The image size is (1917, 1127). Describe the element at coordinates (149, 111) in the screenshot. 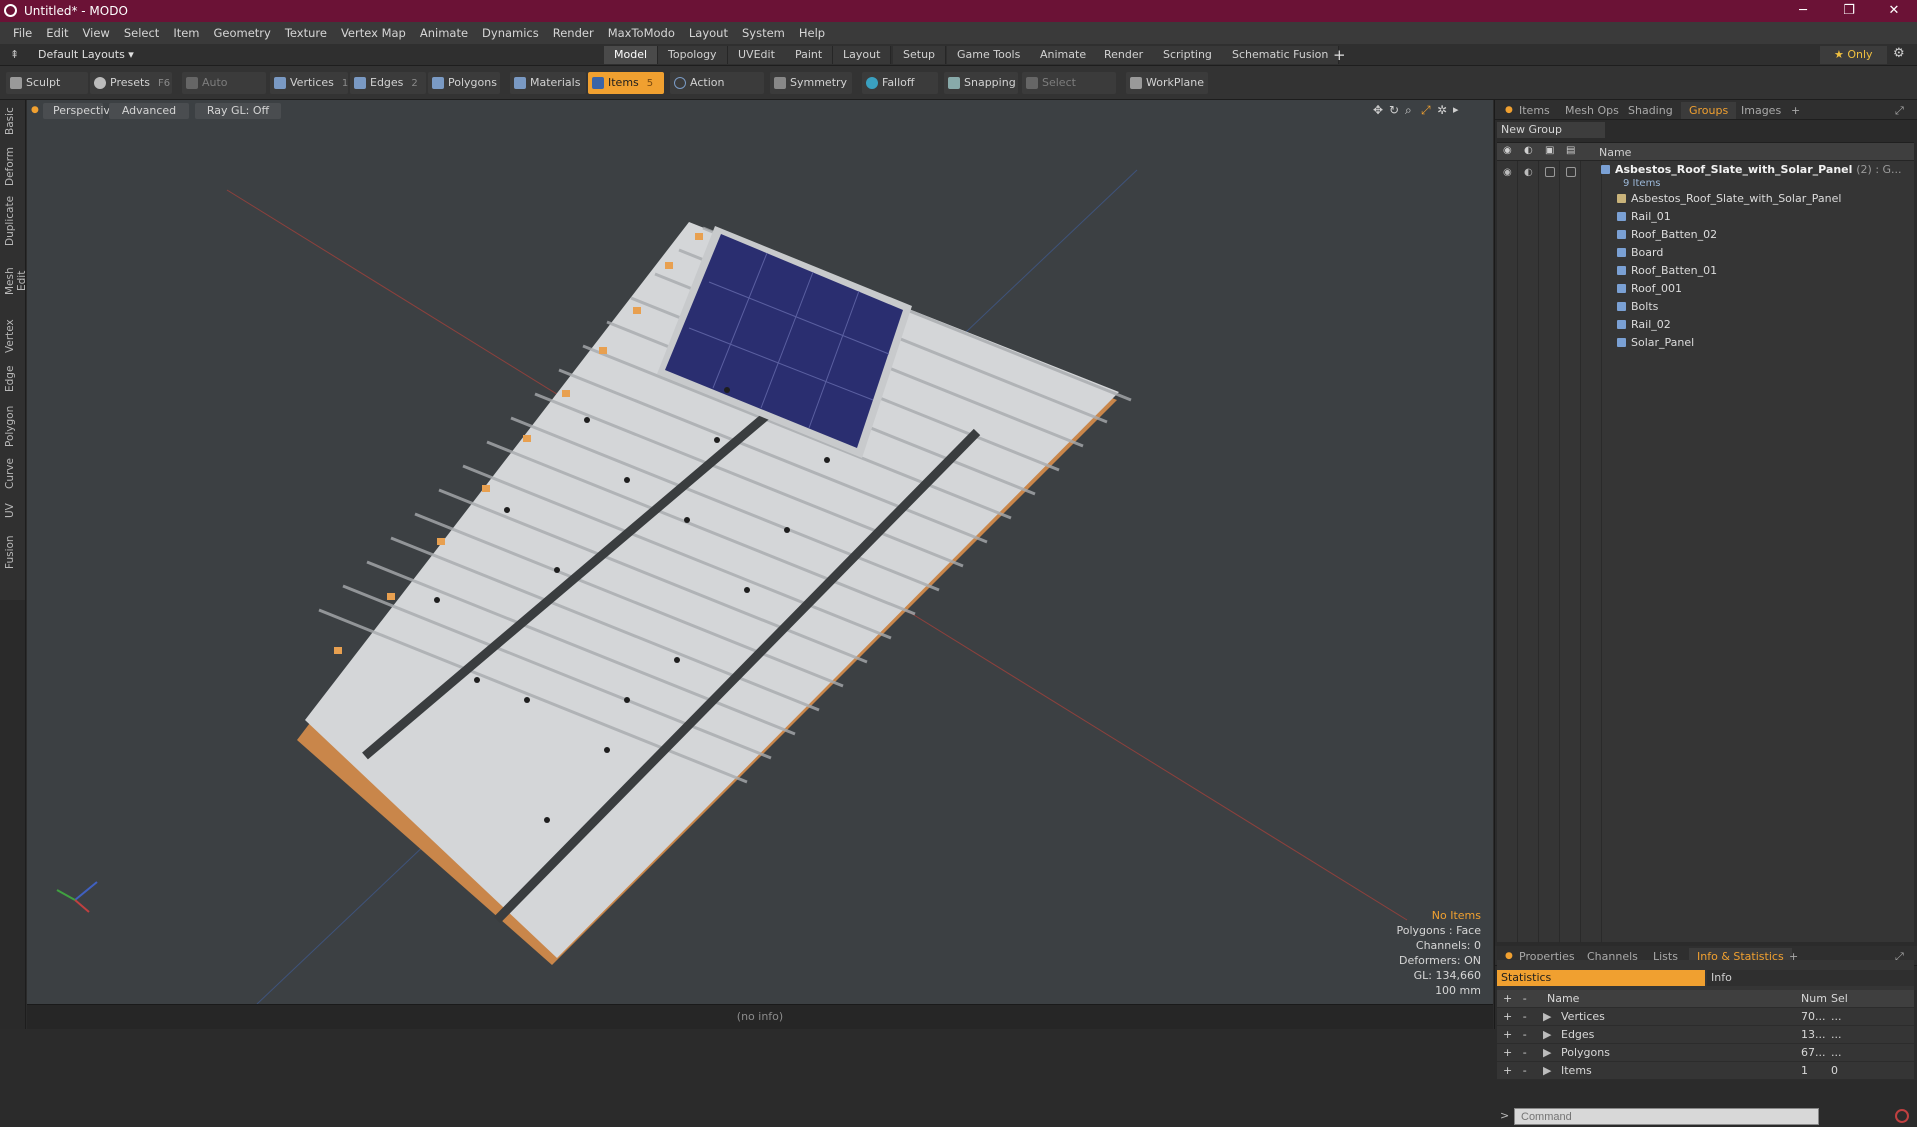

I see `advanced-button: Advanced` at that location.